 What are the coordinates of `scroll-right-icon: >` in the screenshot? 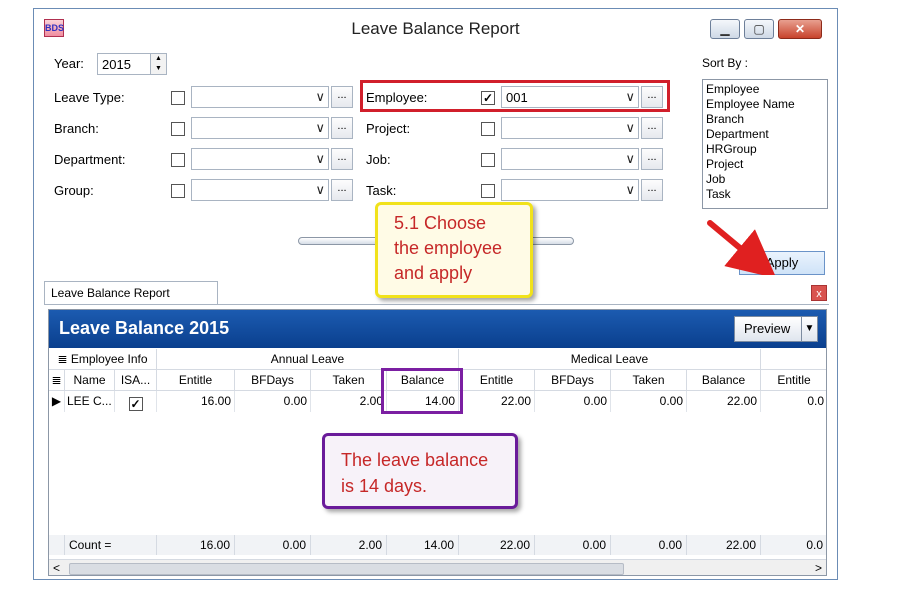 It's located at (818, 568).